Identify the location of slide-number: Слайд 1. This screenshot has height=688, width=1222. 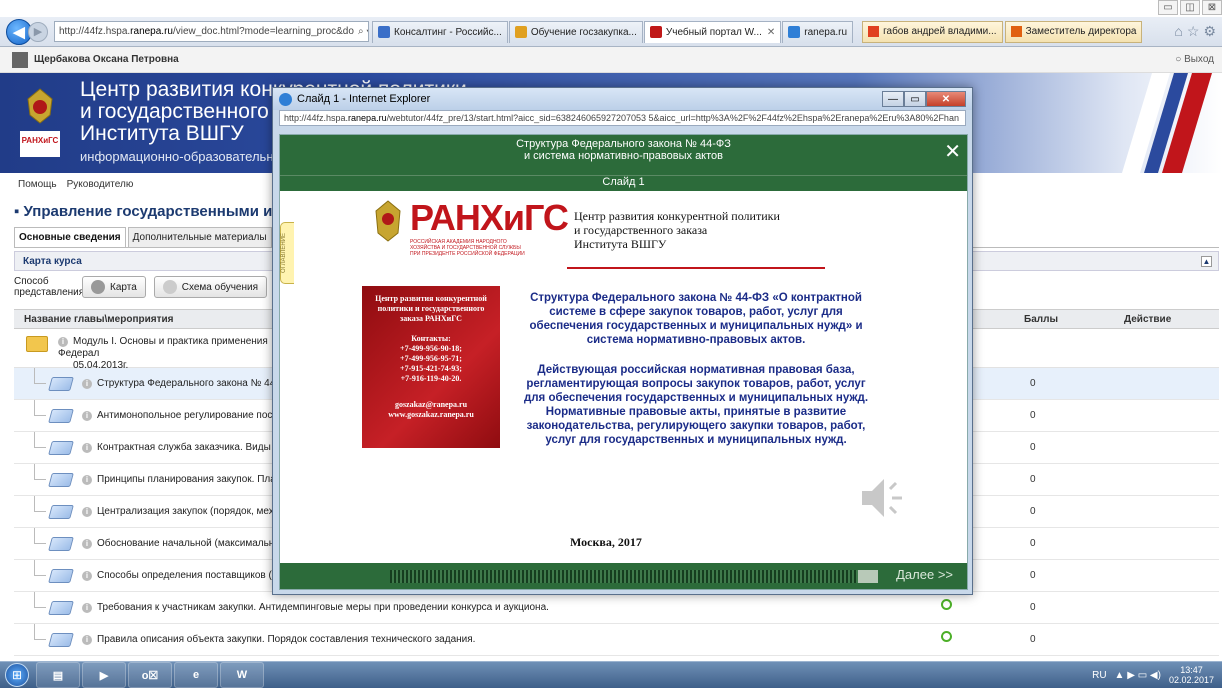
(623, 183).